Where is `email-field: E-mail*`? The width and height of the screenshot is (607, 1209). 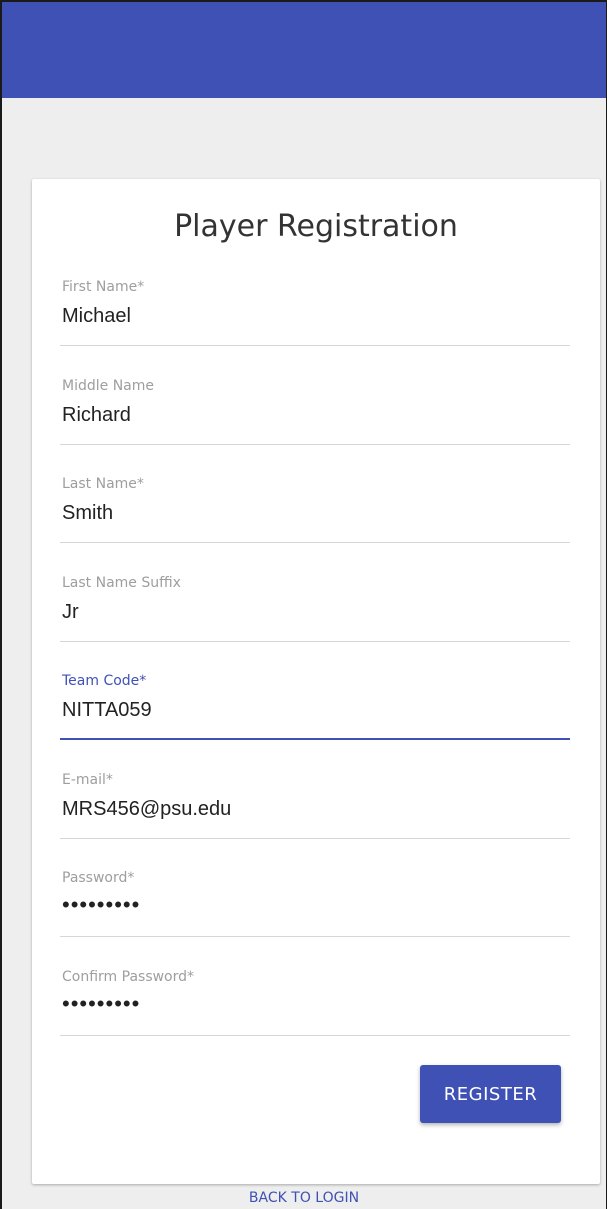
email-field: E-mail* is located at coordinates (315, 807).